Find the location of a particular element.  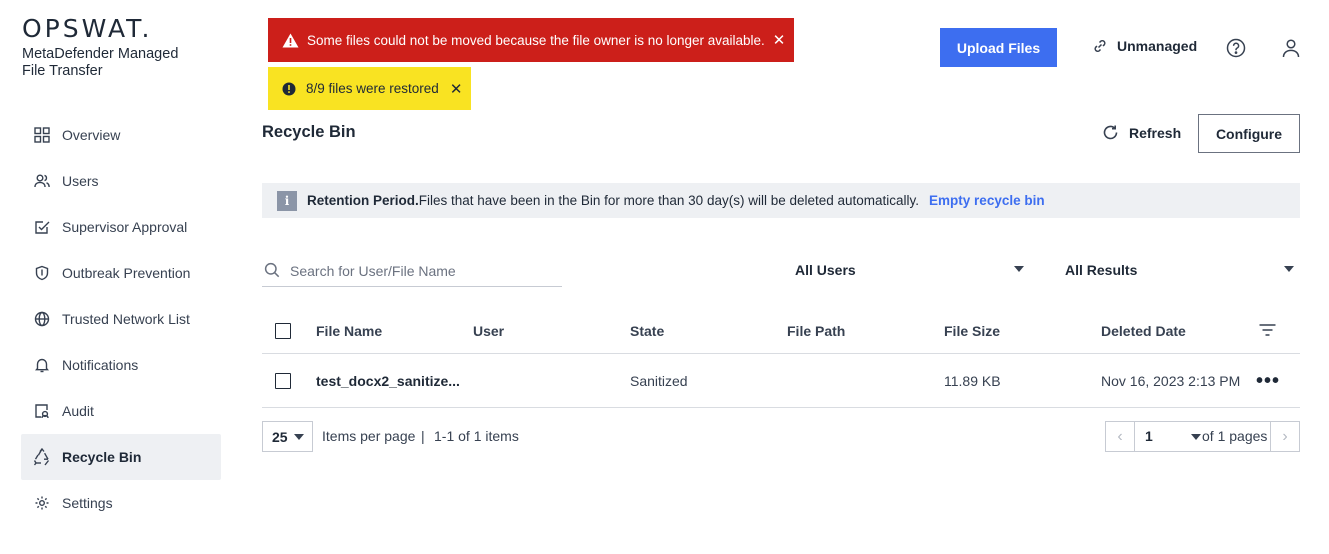

column-file-name: File Name is located at coordinates (349, 331).